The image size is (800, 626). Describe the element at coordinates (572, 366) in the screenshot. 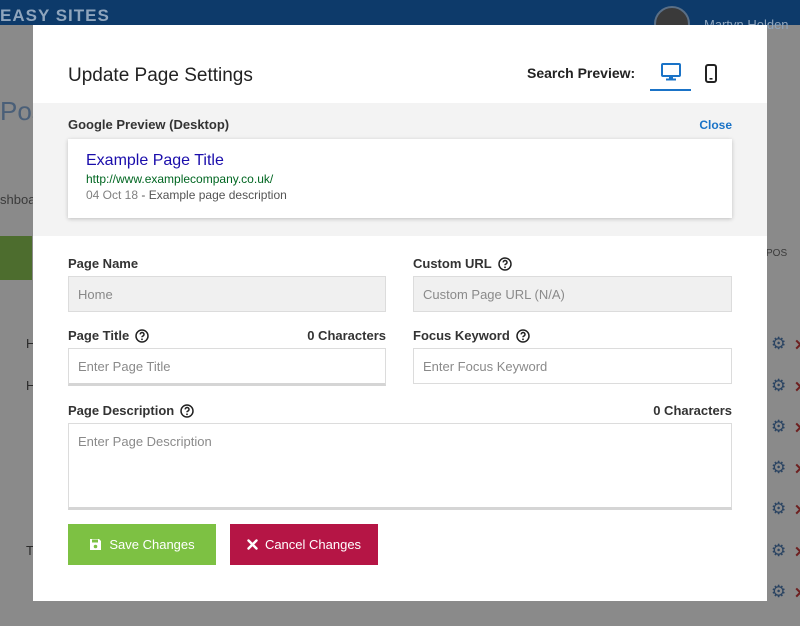

I see `focus-keyword-input` at that location.